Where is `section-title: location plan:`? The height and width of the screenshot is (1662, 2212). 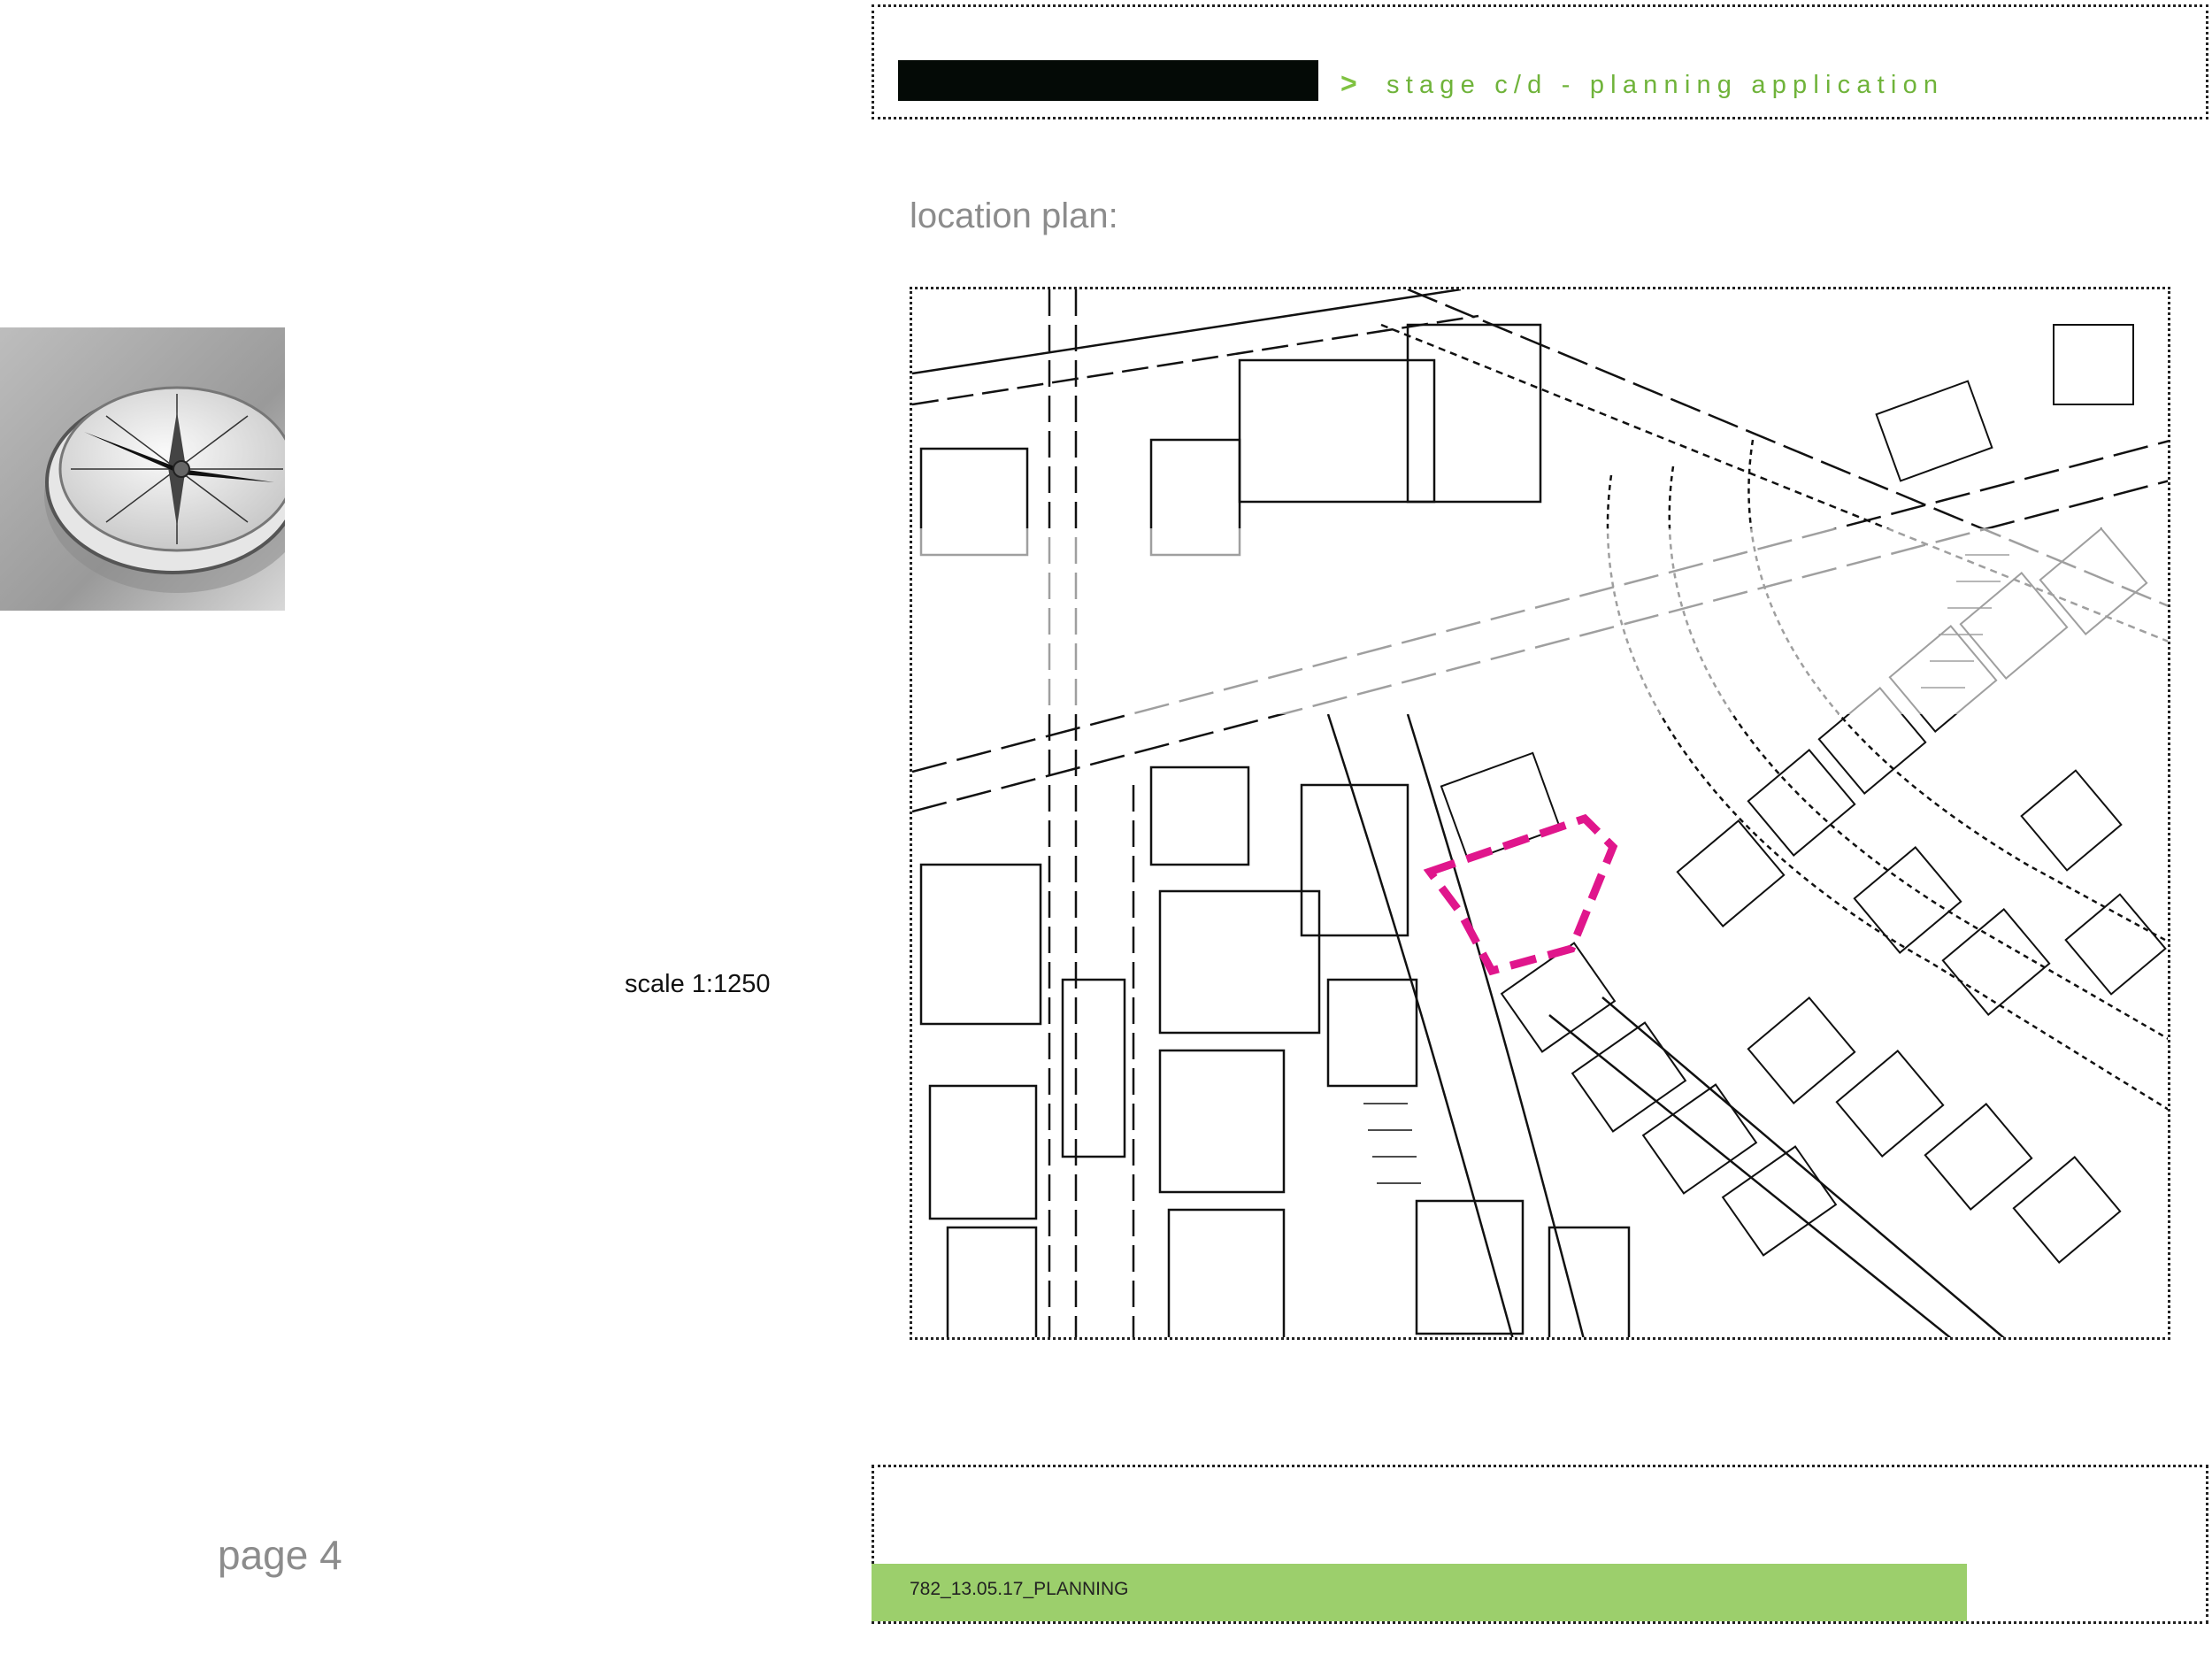
section-title: location plan: is located at coordinates (1014, 215).